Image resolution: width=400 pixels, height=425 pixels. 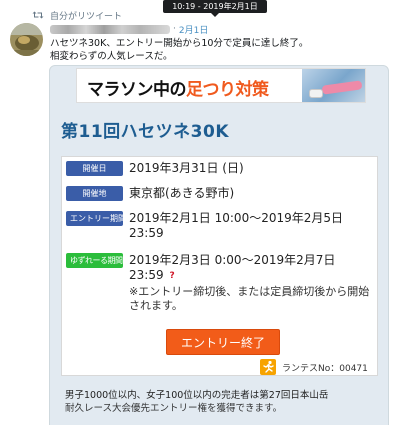 I want to click on banner-text: マラソン中の足つり対策, so click(x=178, y=87).